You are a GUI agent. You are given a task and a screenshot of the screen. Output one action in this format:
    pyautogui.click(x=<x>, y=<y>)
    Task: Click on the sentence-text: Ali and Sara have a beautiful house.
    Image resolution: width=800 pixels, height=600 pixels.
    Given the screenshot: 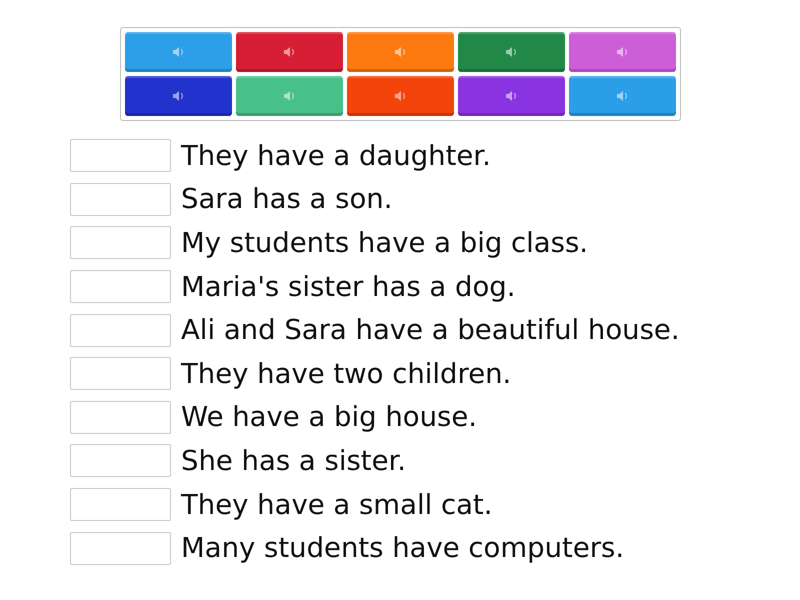 What is the action you would take?
    pyautogui.click(x=430, y=330)
    